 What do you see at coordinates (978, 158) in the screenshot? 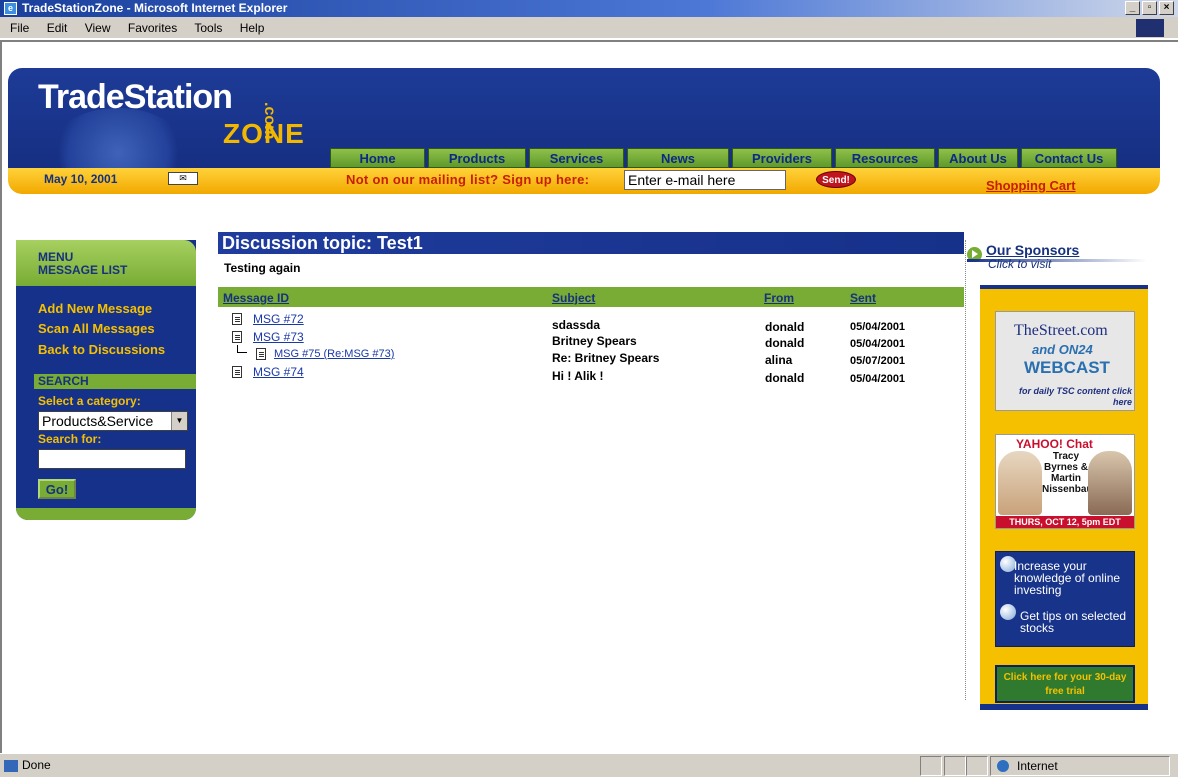
I see `nav-about-us: About Us` at bounding box center [978, 158].